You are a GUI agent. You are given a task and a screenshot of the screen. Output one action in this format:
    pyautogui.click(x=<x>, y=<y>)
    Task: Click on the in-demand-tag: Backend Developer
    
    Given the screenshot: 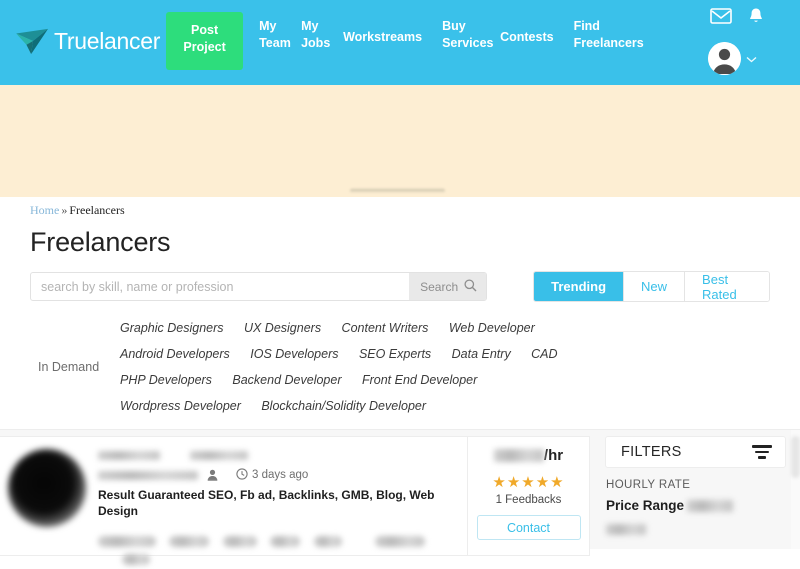 What is the action you would take?
    pyautogui.click(x=286, y=380)
    